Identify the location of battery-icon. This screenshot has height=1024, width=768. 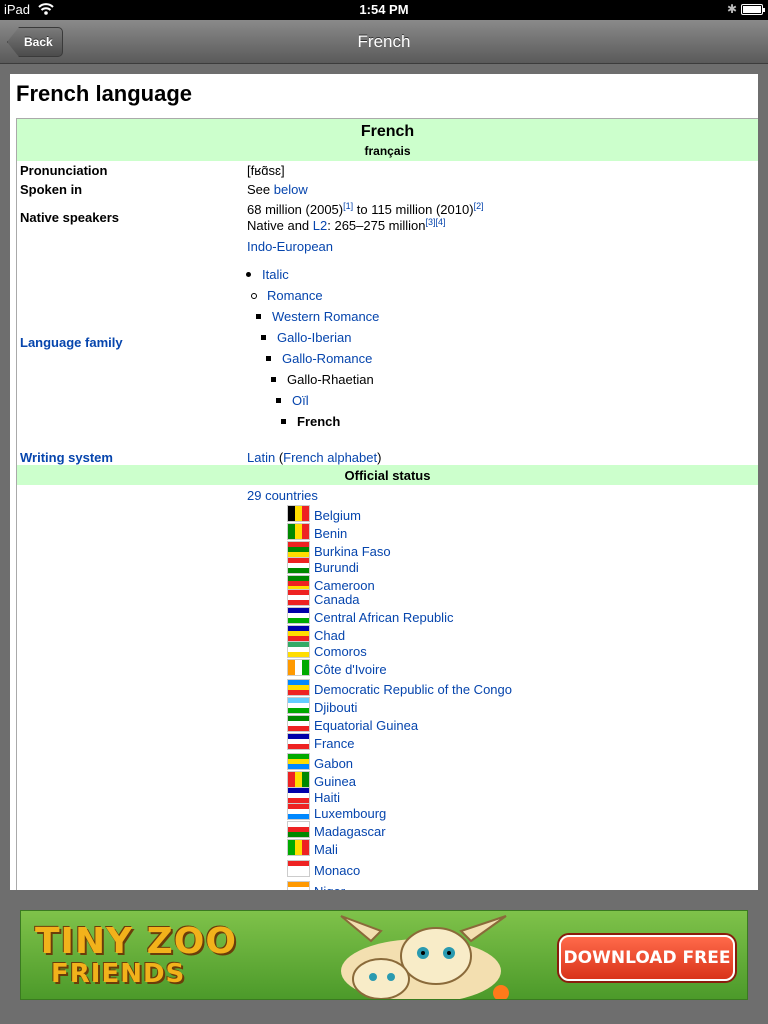
(753, 9).